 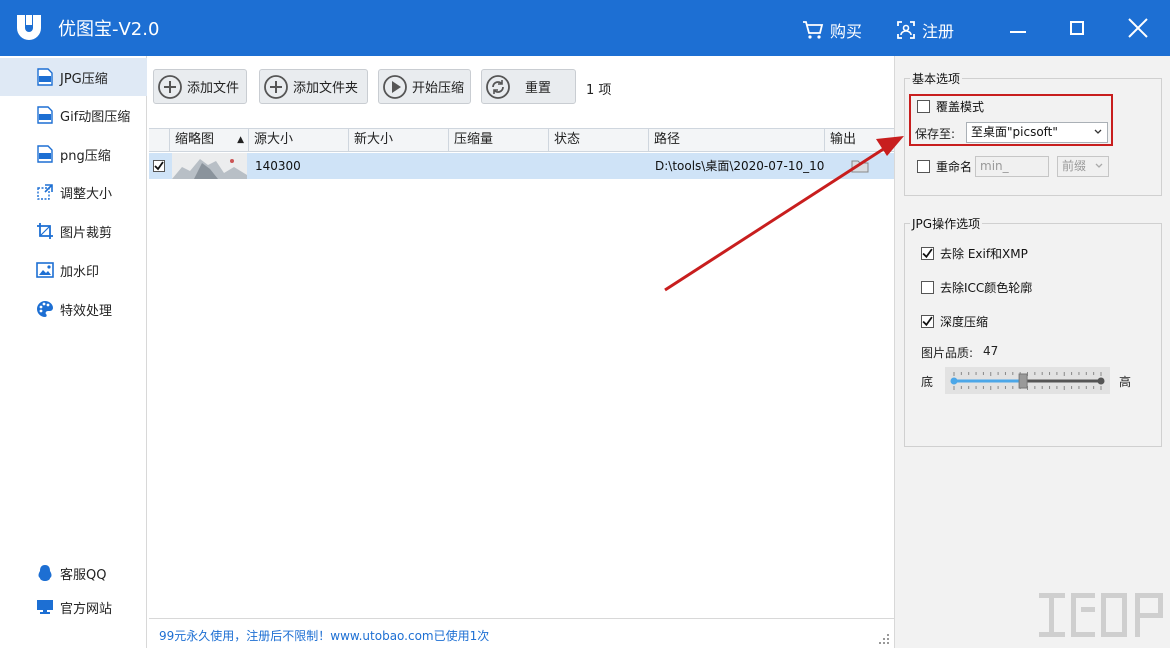 I want to click on annotation-arrow-line, so click(x=775, y=219).